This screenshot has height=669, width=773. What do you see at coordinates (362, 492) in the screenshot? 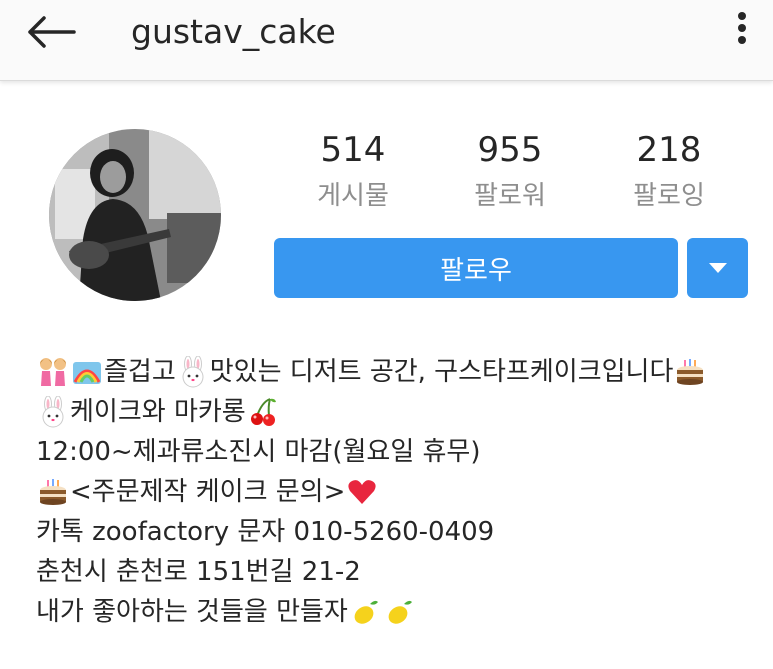
I see `red-heart-icon` at bounding box center [362, 492].